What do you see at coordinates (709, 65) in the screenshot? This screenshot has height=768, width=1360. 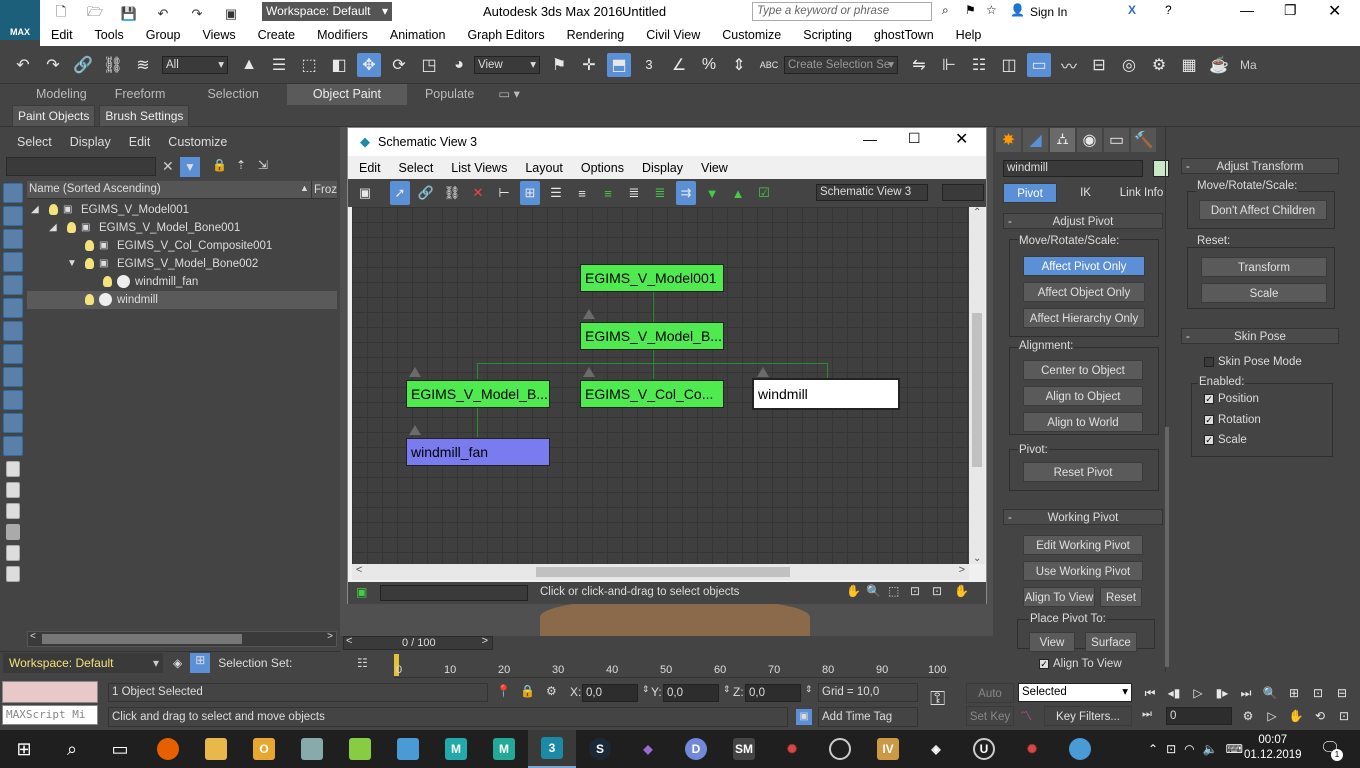 I see `percent-snap-icon: %` at bounding box center [709, 65].